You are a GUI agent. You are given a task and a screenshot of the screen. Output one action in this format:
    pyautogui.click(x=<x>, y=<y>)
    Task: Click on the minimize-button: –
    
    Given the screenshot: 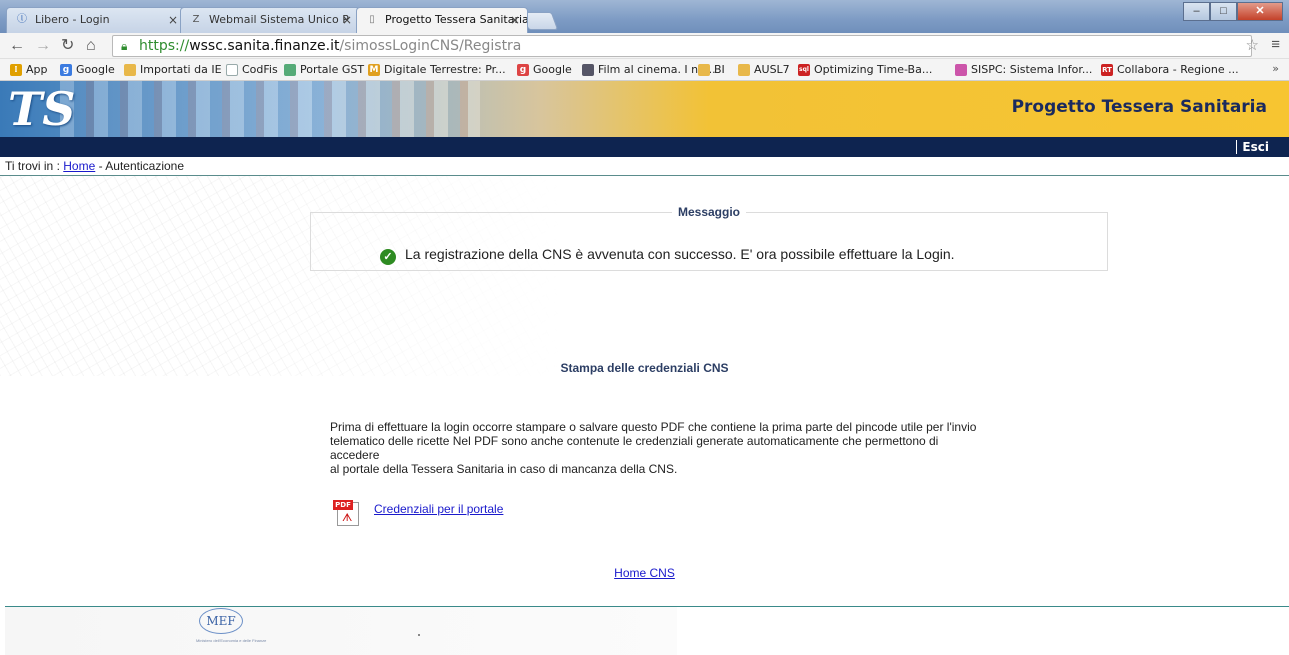 What is the action you would take?
    pyautogui.click(x=1196, y=11)
    